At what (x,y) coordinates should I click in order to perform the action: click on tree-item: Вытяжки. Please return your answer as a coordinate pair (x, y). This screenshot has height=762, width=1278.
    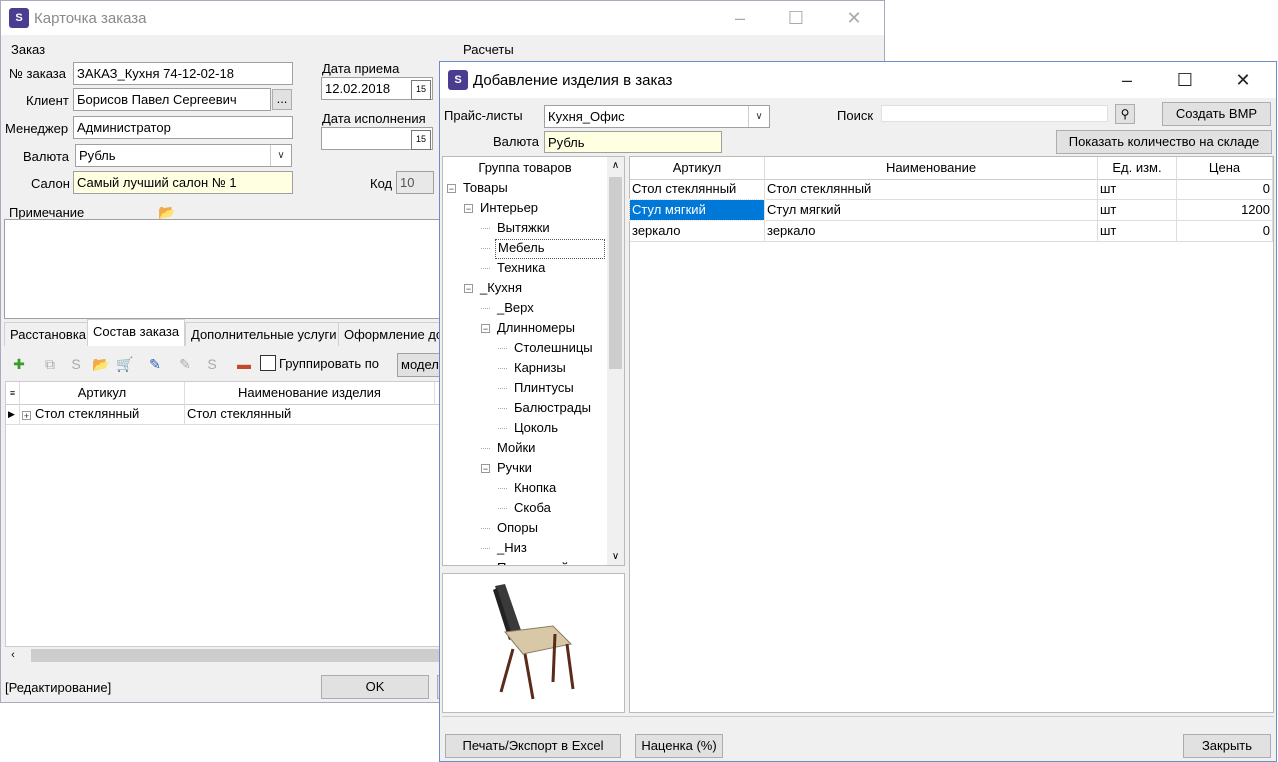
    Looking at the image, I should click on (523, 228).